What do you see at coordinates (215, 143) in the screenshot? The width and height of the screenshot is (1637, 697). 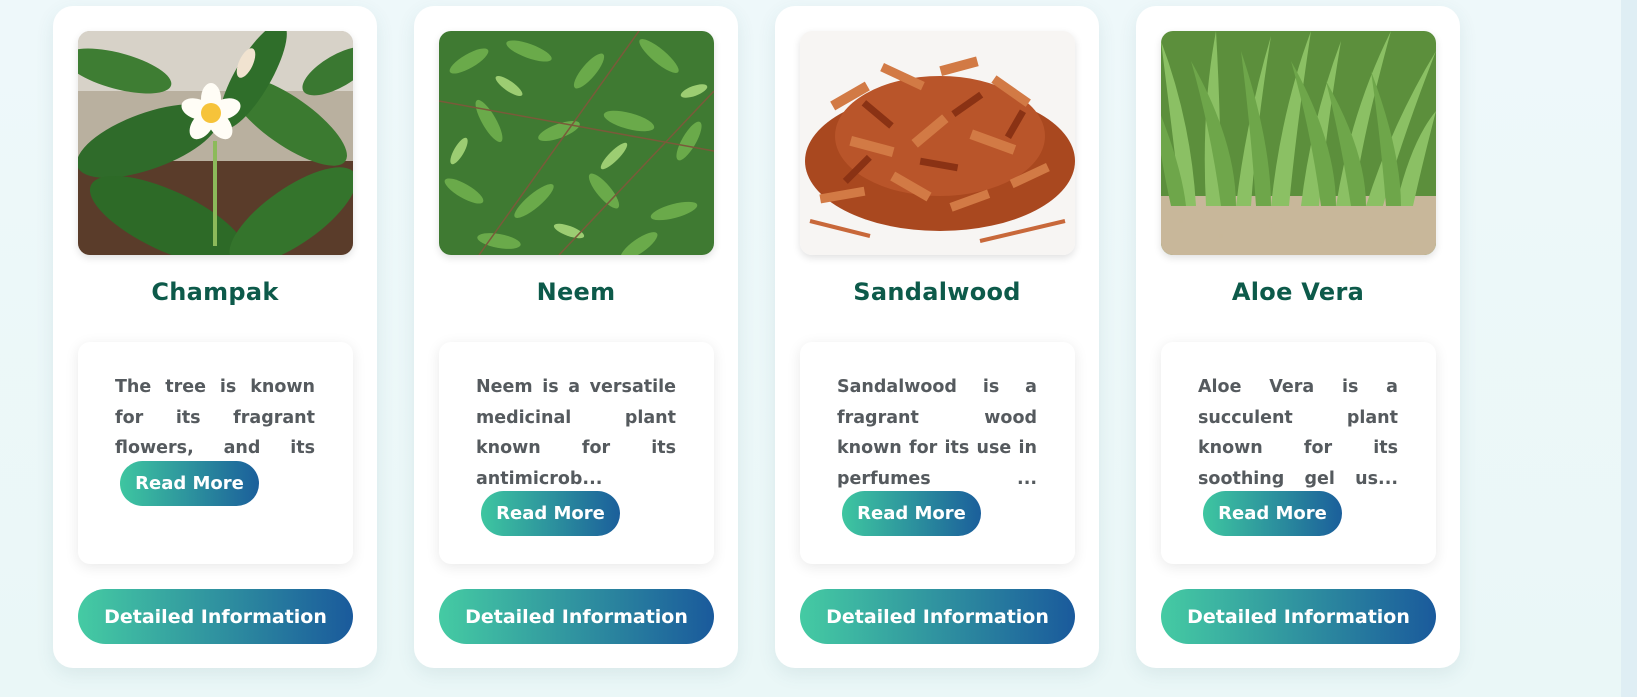 I see `champak-flower-image` at bounding box center [215, 143].